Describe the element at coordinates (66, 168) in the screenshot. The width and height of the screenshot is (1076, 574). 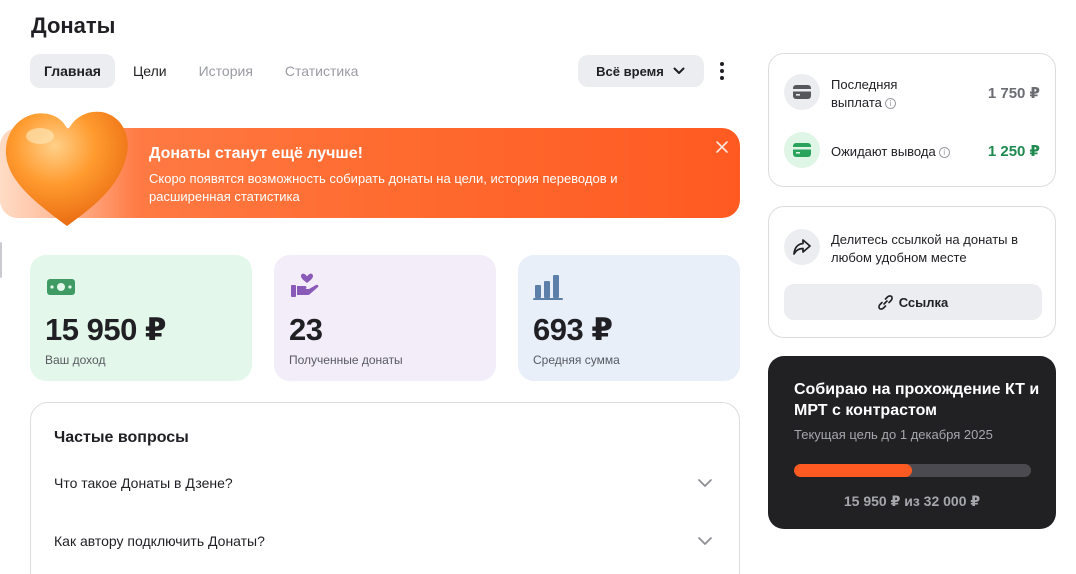
I see `heart-icon` at that location.